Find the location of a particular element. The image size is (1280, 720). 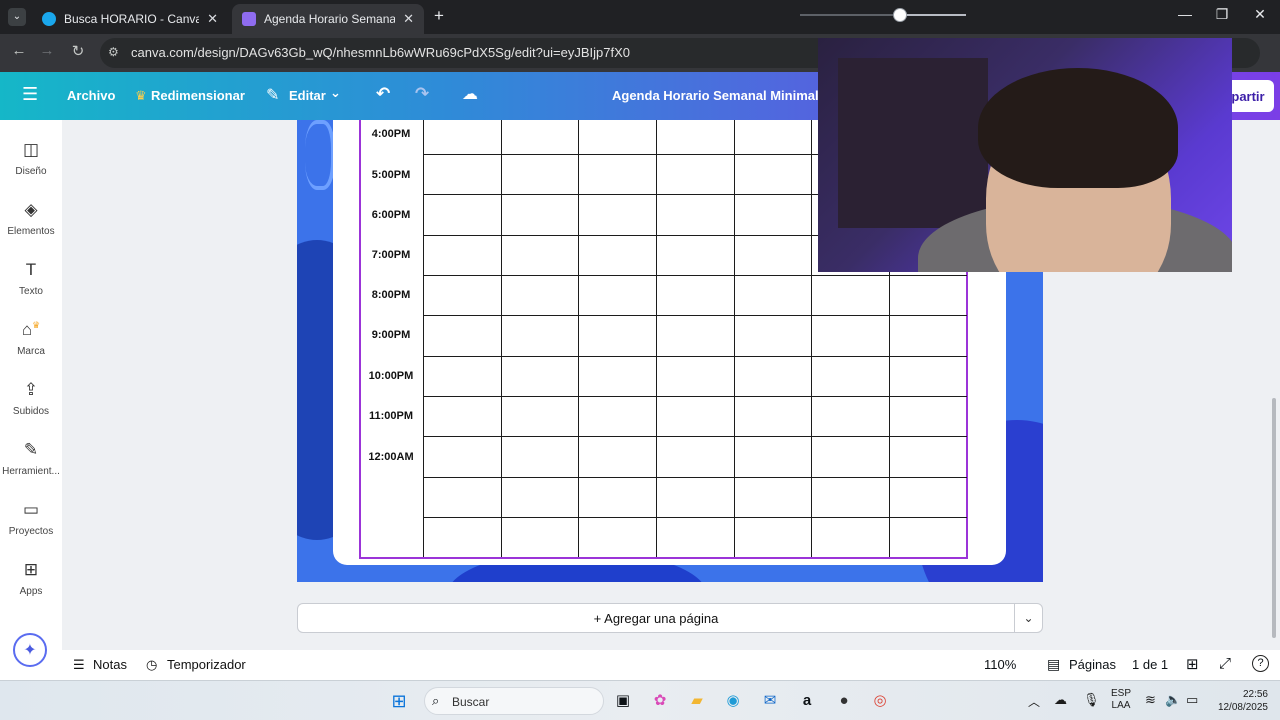

page-count: 1 de 1 is located at coordinates (1150, 664).